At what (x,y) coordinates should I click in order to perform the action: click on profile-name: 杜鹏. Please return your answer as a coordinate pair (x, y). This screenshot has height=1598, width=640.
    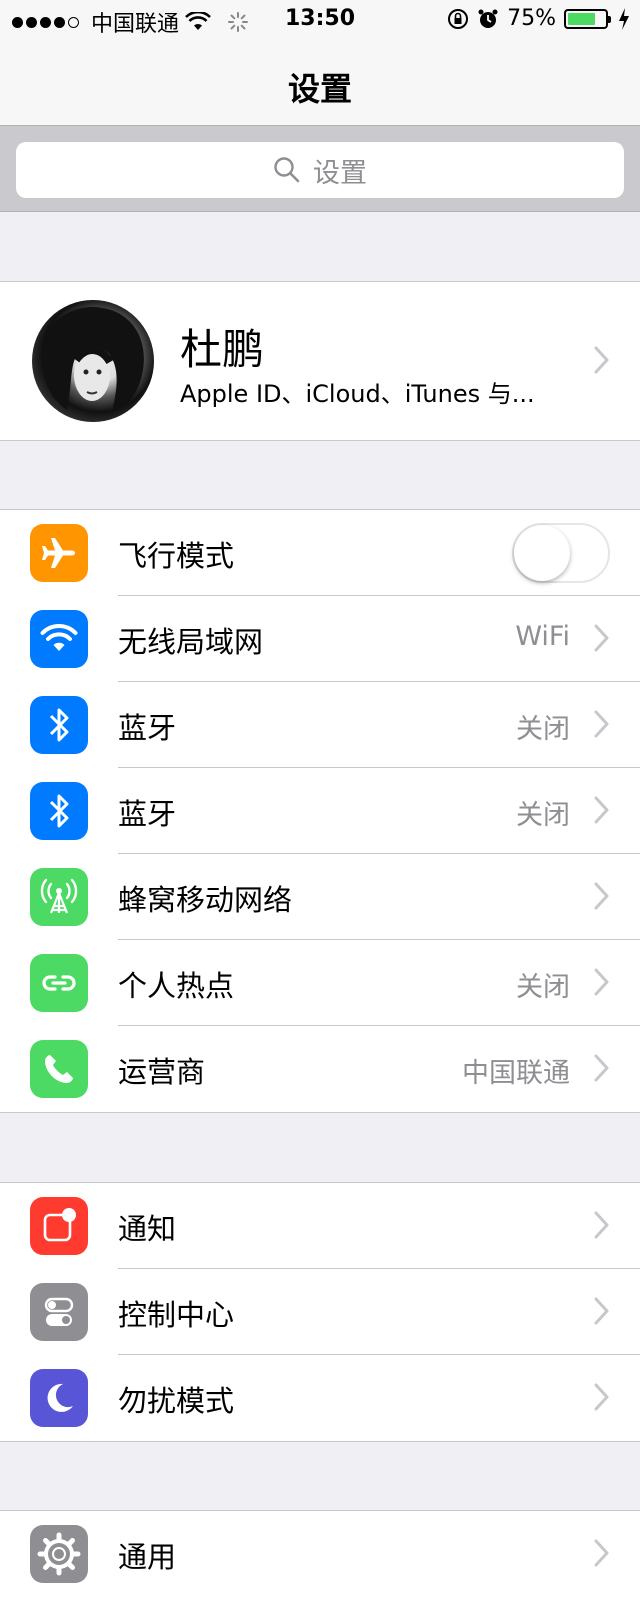
    Looking at the image, I should click on (222, 349).